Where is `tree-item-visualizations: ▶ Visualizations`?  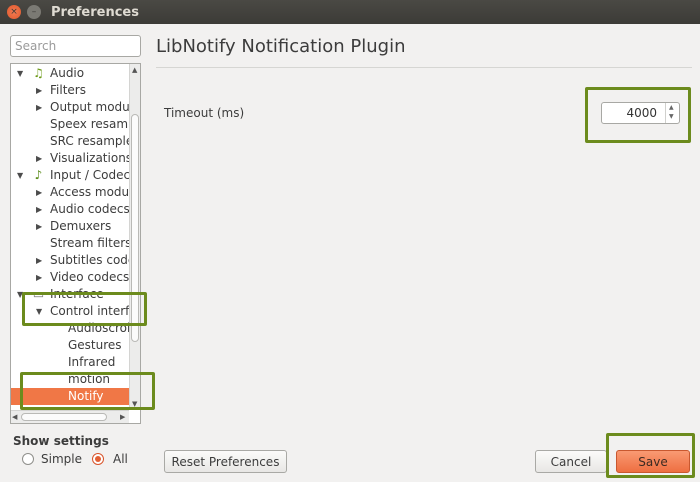 tree-item-visualizations: ▶ Visualizations is located at coordinates (70, 158).